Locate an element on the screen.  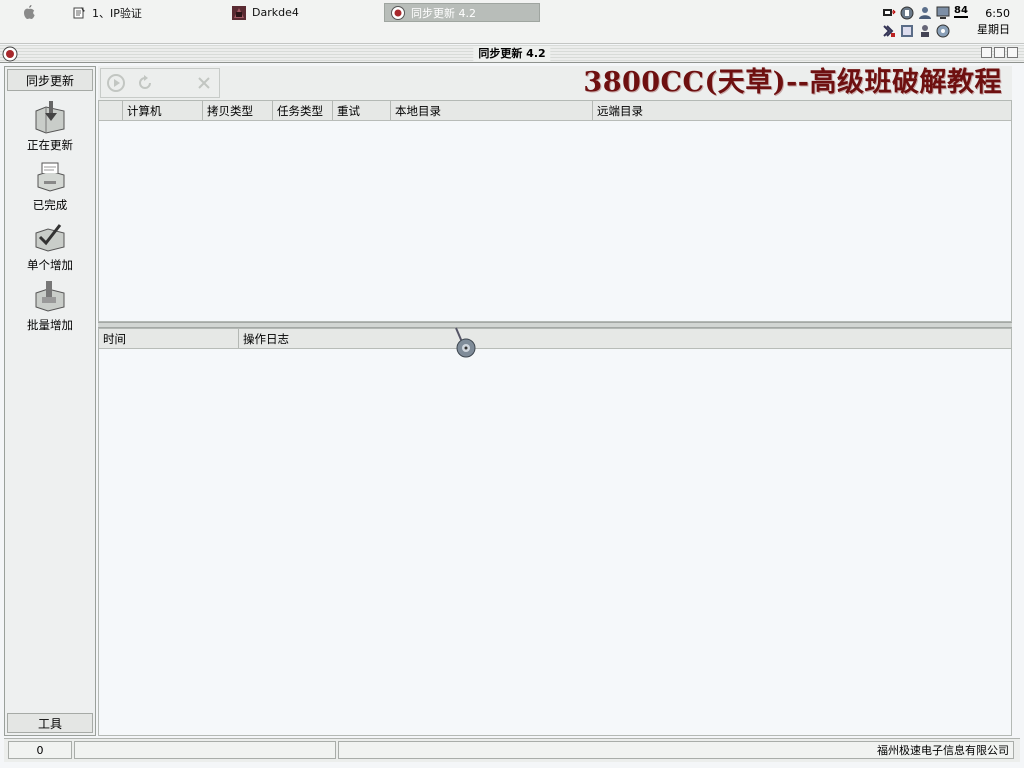
clock-tray-icon is located at coordinates (907, 13).